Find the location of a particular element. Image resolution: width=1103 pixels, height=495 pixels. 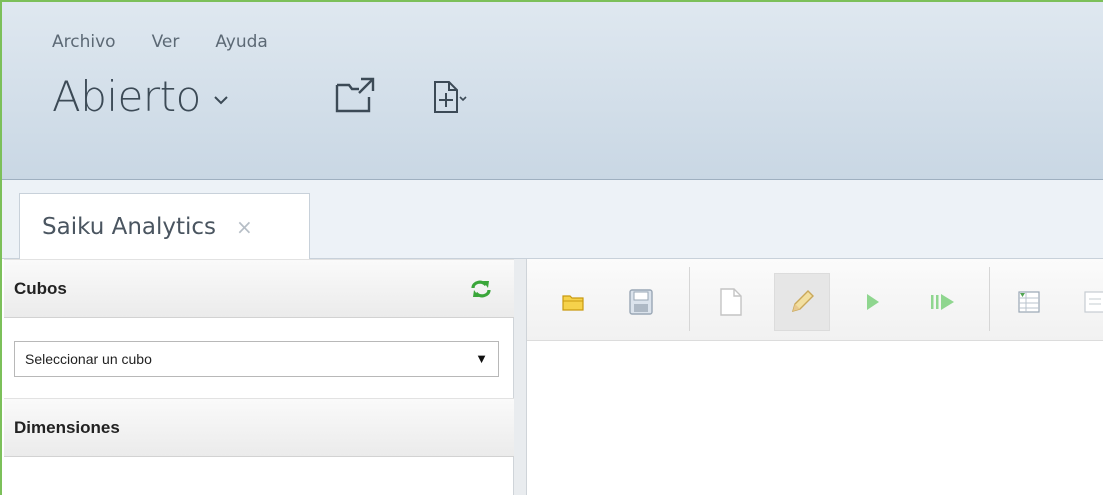

dimensions-title: Dimensiones is located at coordinates (67, 427).